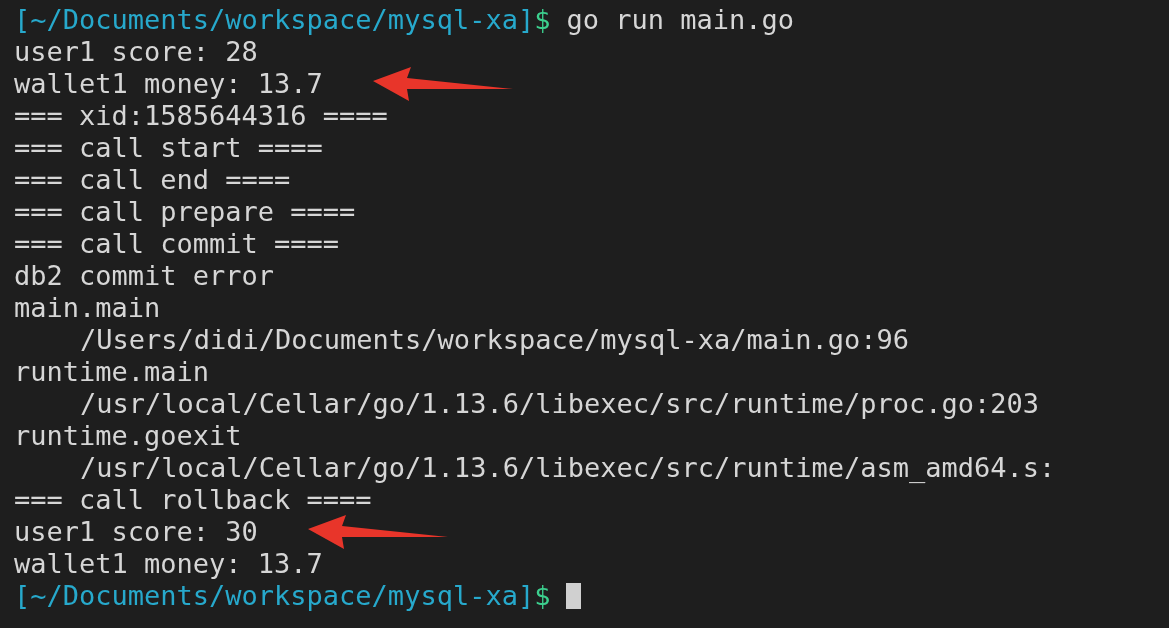 This screenshot has height=628, width=1169. What do you see at coordinates (568, 468) in the screenshot?
I see `output-line: /usr/local/Cellar/go/1.13.6/libexec/src/runtime/asm_amd64.s:` at bounding box center [568, 468].